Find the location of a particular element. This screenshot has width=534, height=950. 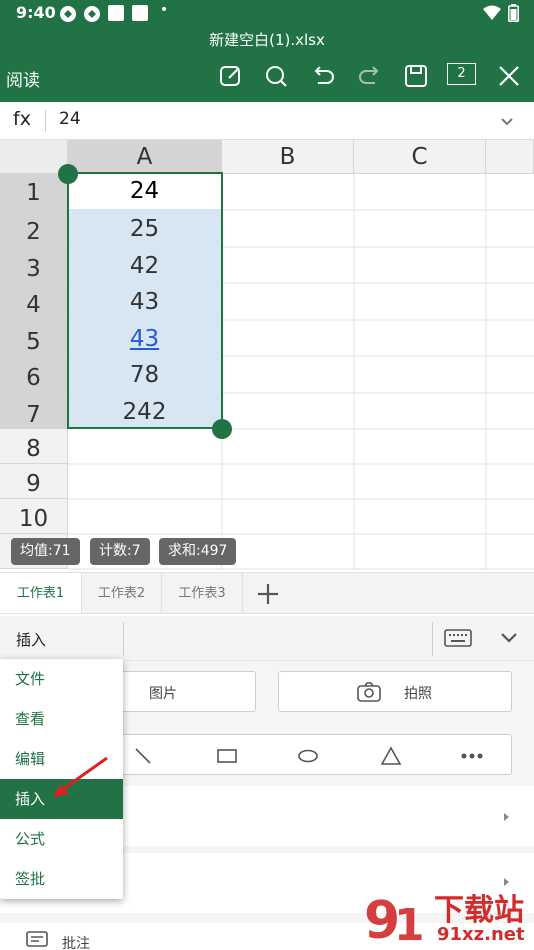

edit-icon is located at coordinates (231, 76).